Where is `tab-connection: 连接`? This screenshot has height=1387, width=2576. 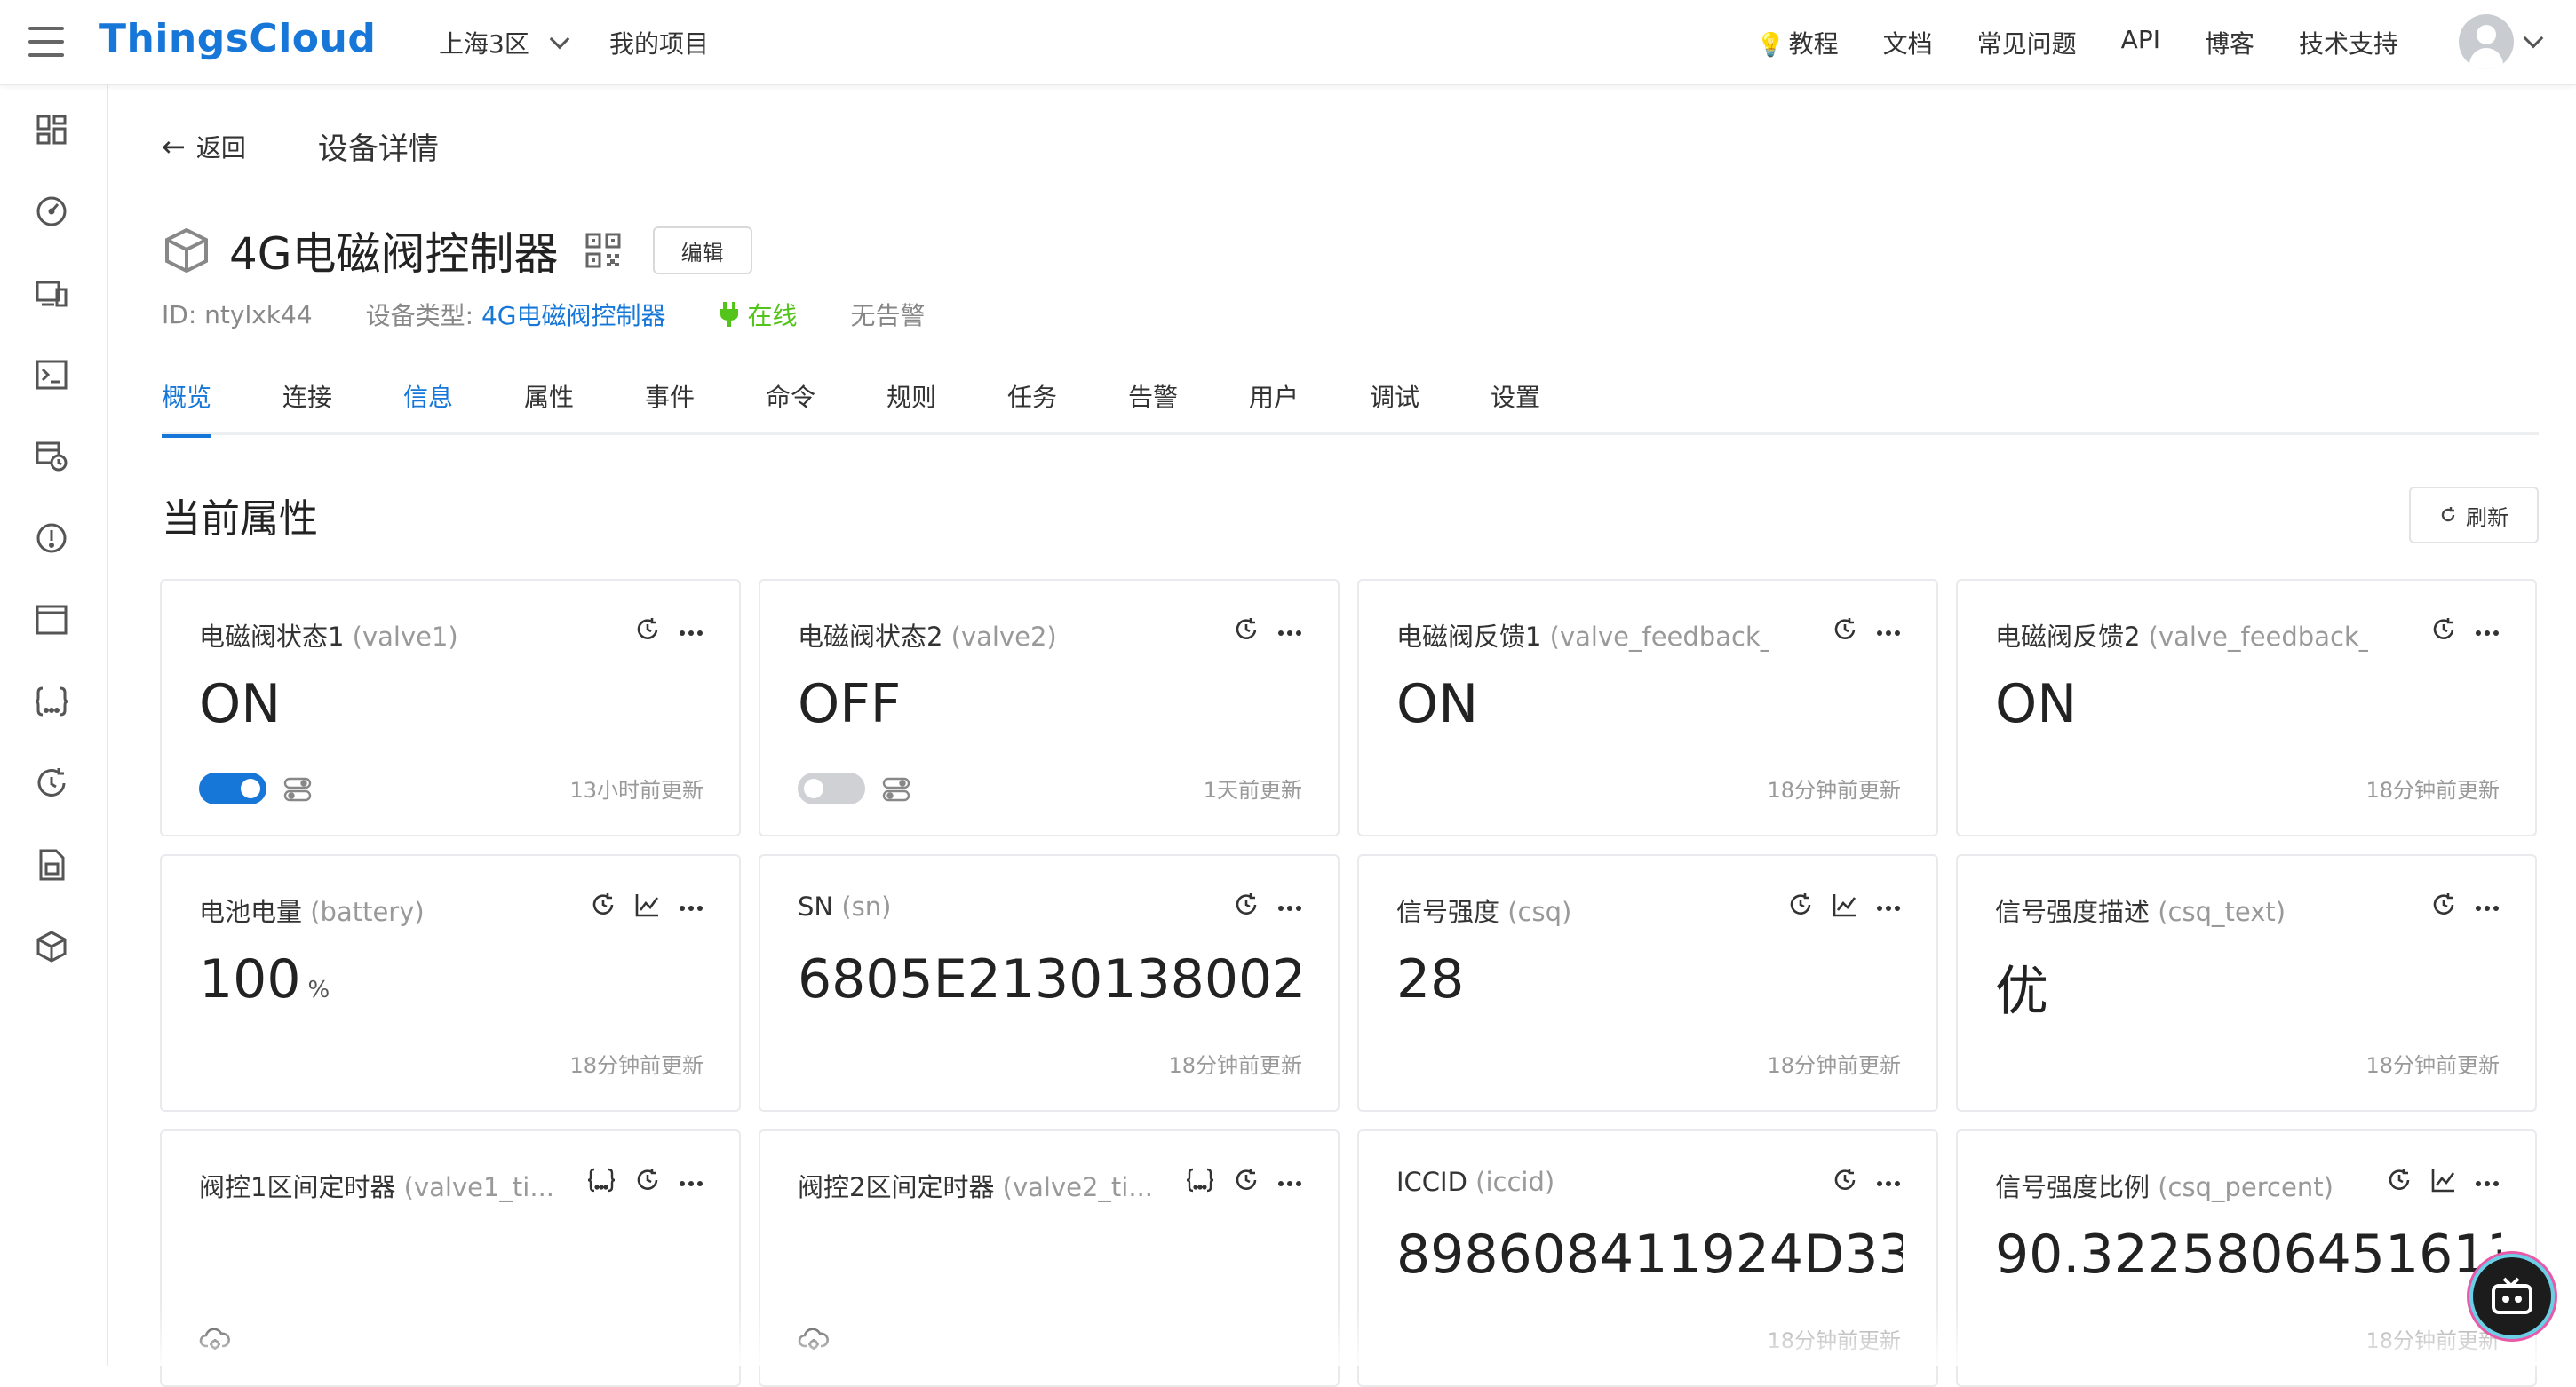
tab-connection: 连接 is located at coordinates (342, 406).